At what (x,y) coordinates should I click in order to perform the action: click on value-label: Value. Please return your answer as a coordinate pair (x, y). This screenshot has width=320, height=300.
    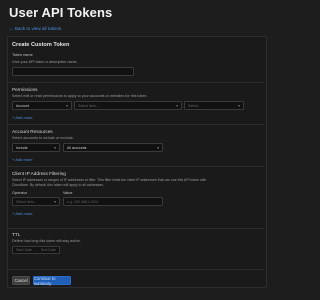
    Looking at the image, I should click on (68, 193).